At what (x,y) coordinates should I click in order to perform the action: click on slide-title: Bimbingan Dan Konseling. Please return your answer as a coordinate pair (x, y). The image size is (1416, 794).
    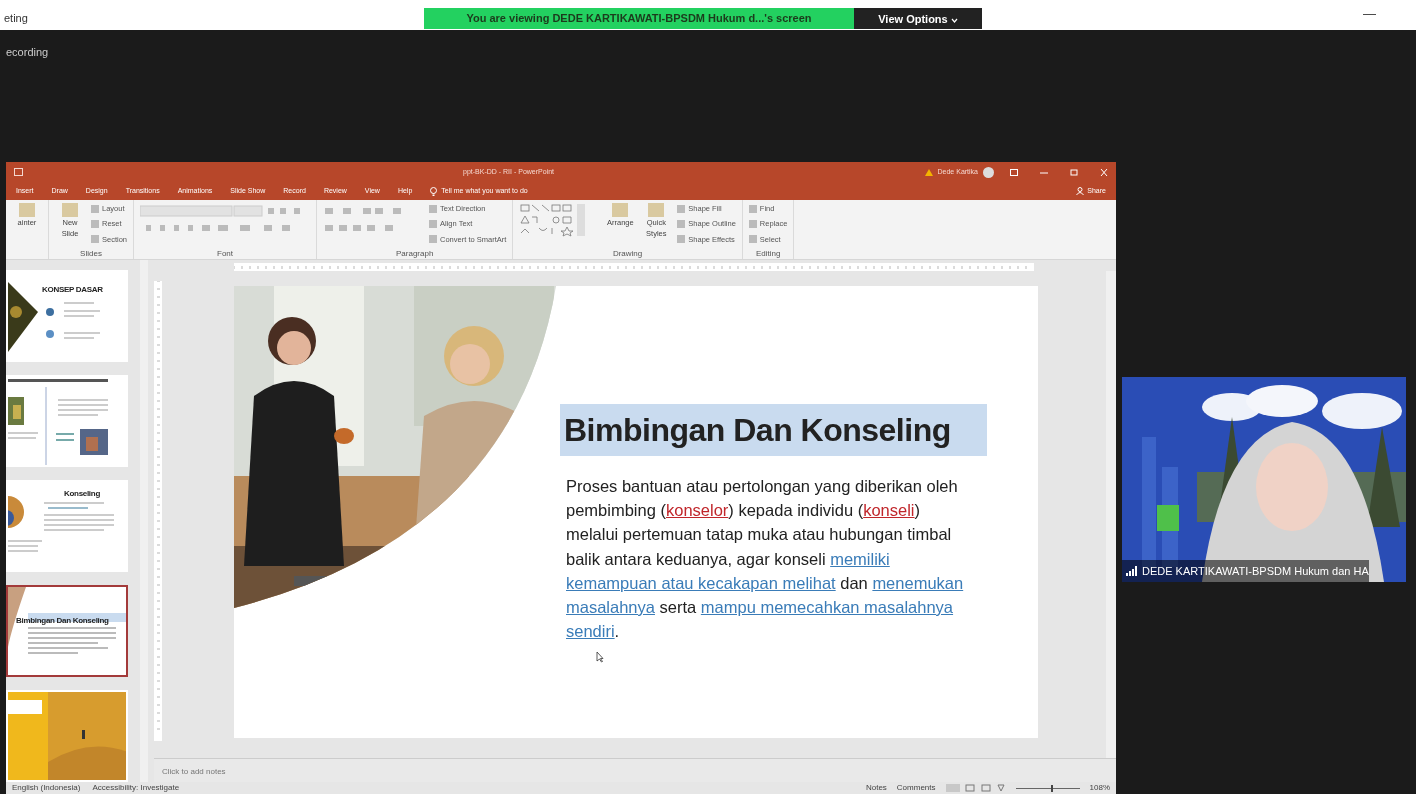
    Looking at the image, I should click on (773, 430).